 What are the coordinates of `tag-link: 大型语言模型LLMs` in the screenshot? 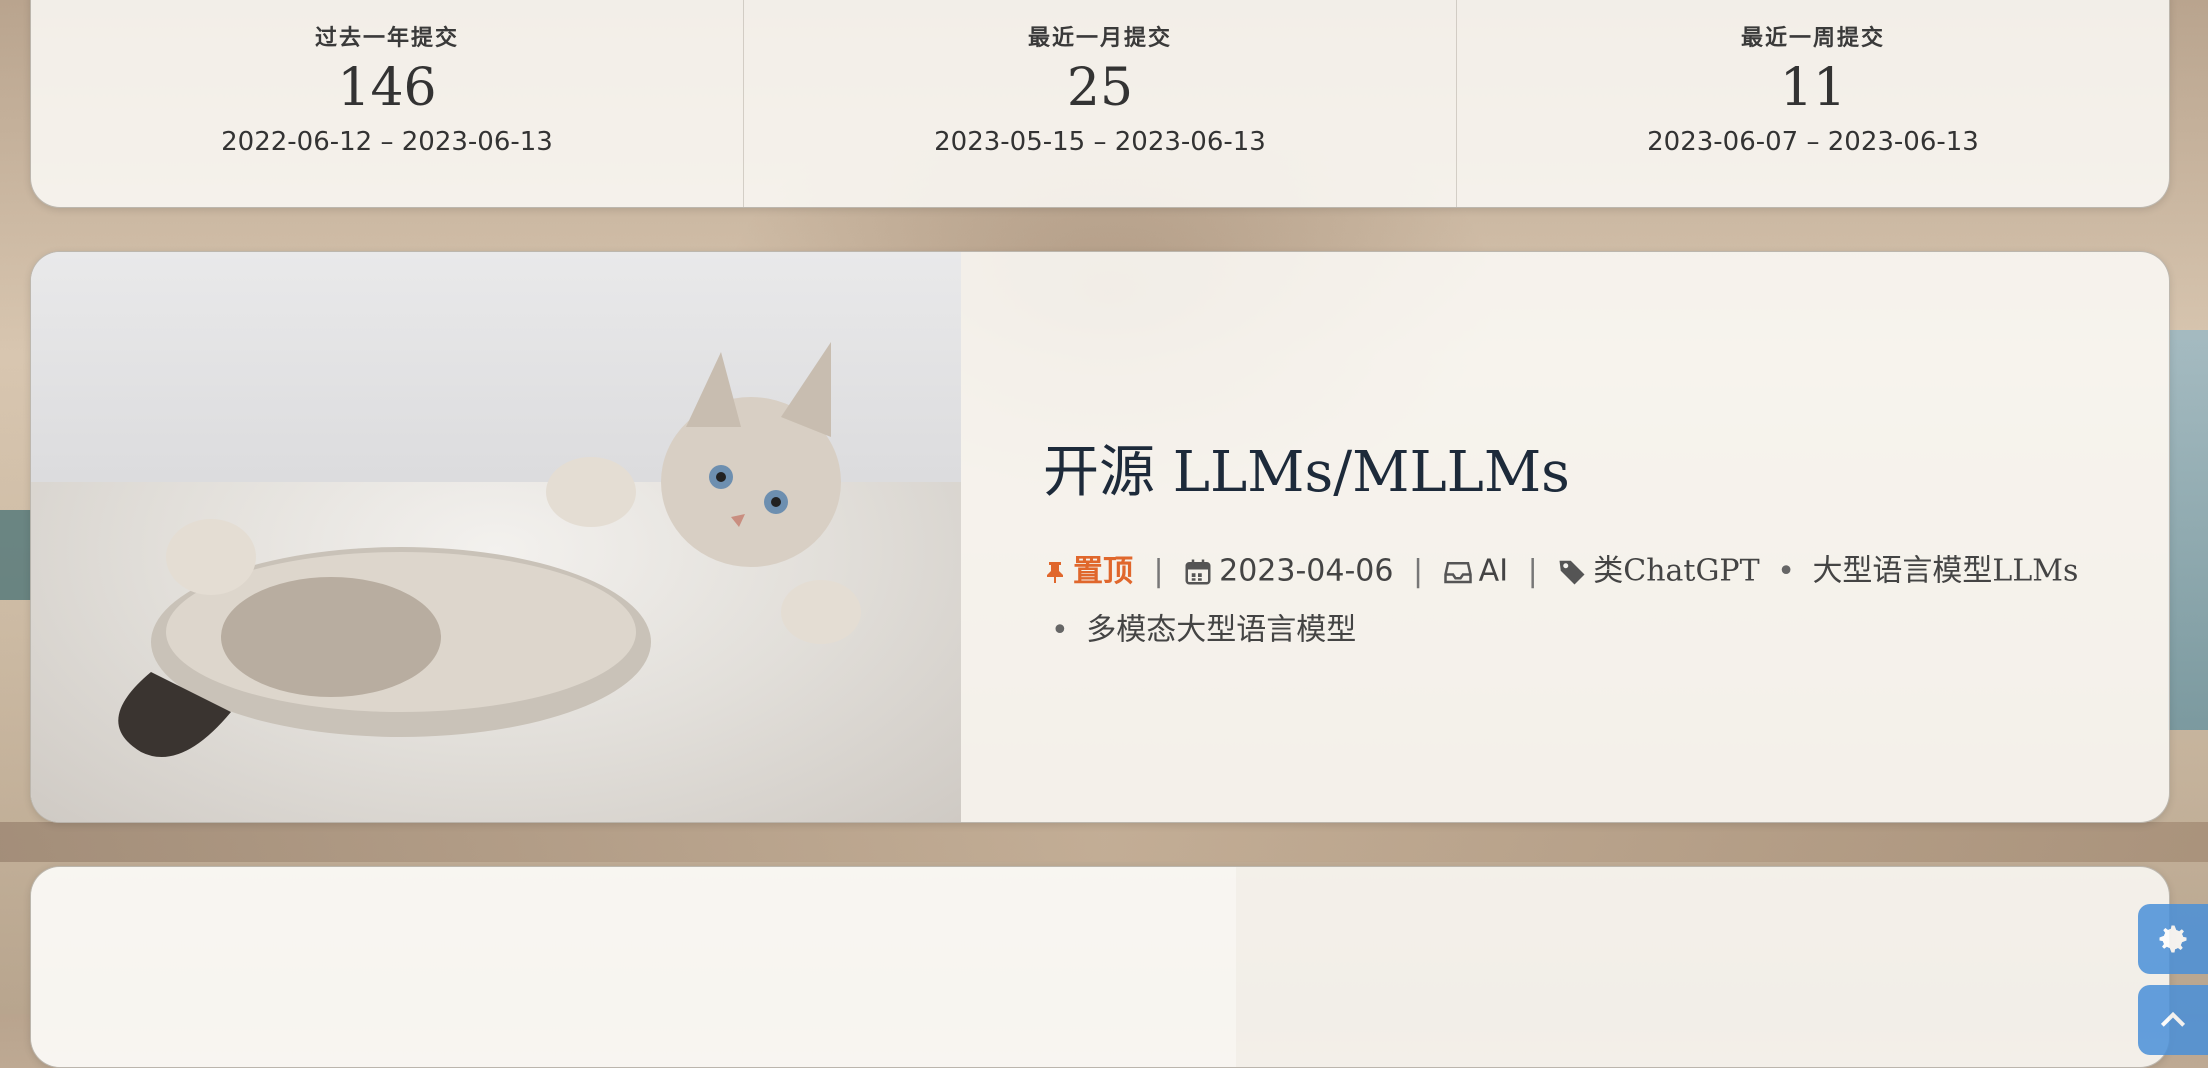 It's located at (1945, 571).